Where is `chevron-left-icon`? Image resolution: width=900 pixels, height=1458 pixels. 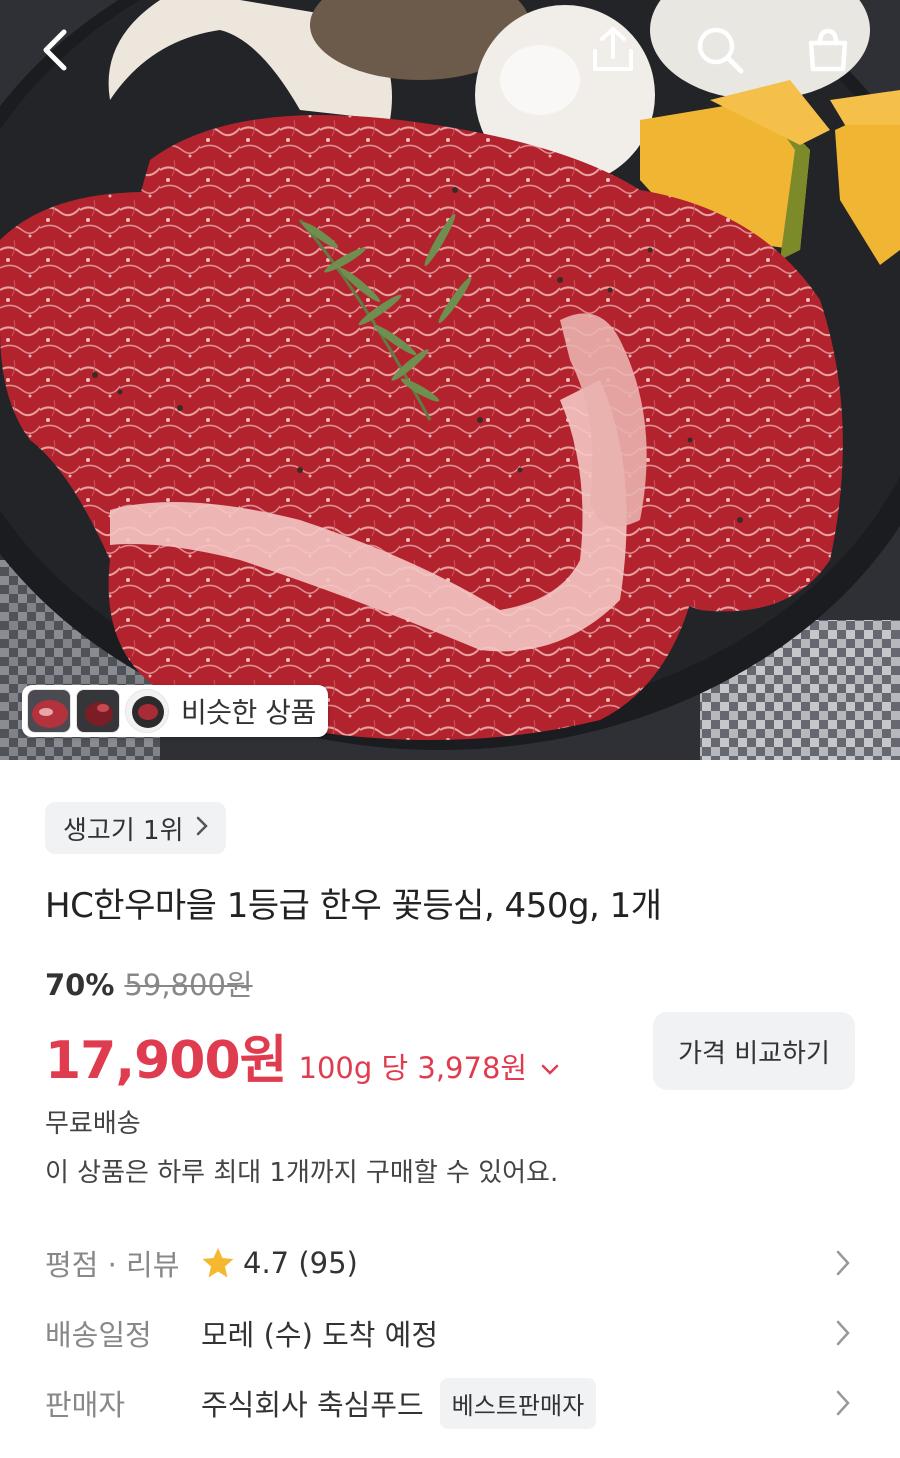
chevron-left-icon is located at coordinates (55, 50).